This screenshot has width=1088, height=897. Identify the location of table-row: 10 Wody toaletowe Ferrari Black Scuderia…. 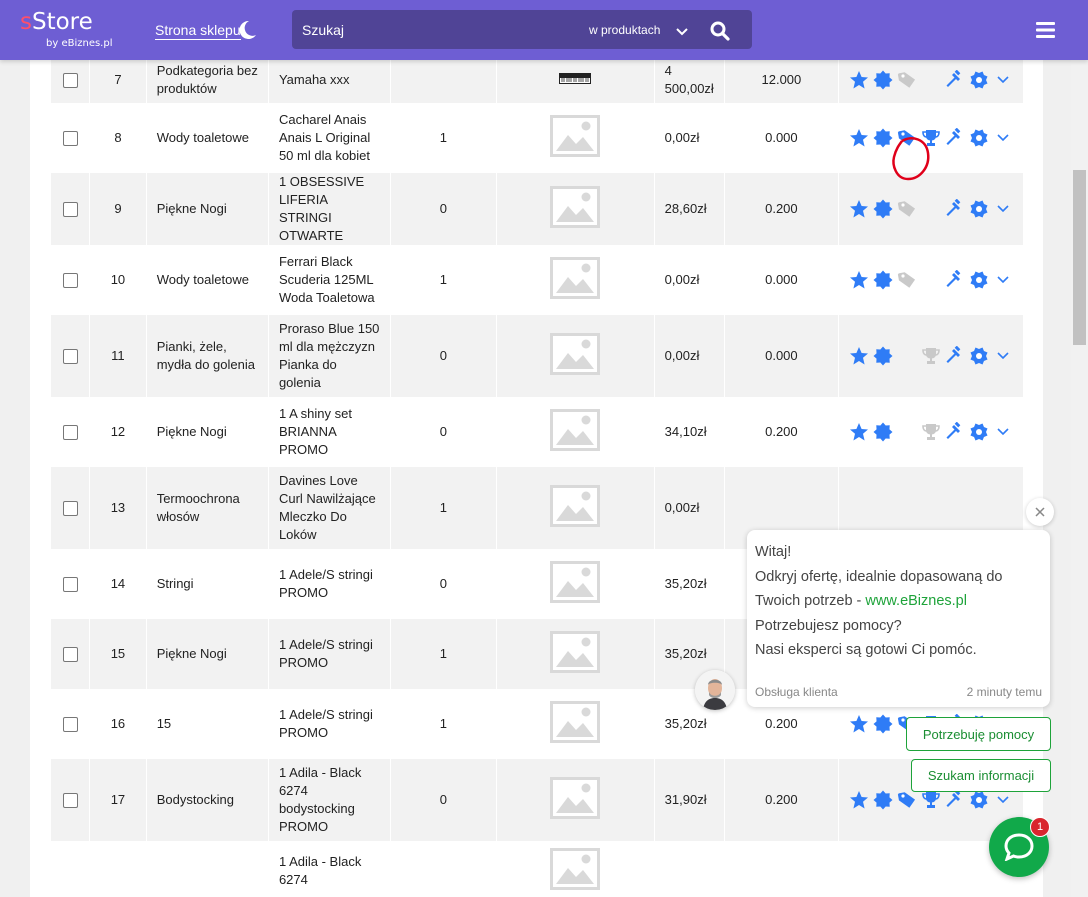
(536, 280).